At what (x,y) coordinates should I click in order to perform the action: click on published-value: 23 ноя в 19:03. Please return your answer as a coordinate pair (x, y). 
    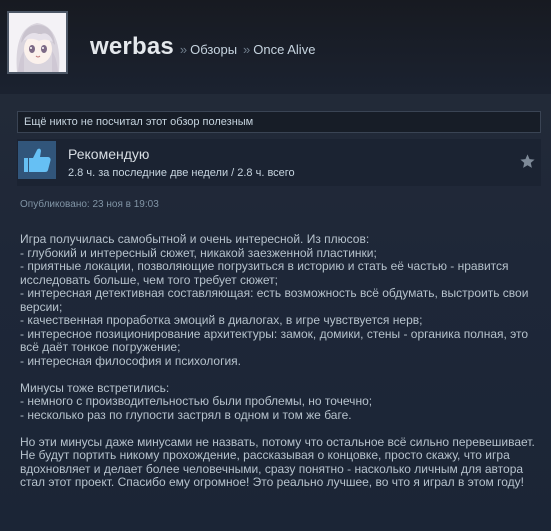
    Looking at the image, I should click on (125, 204).